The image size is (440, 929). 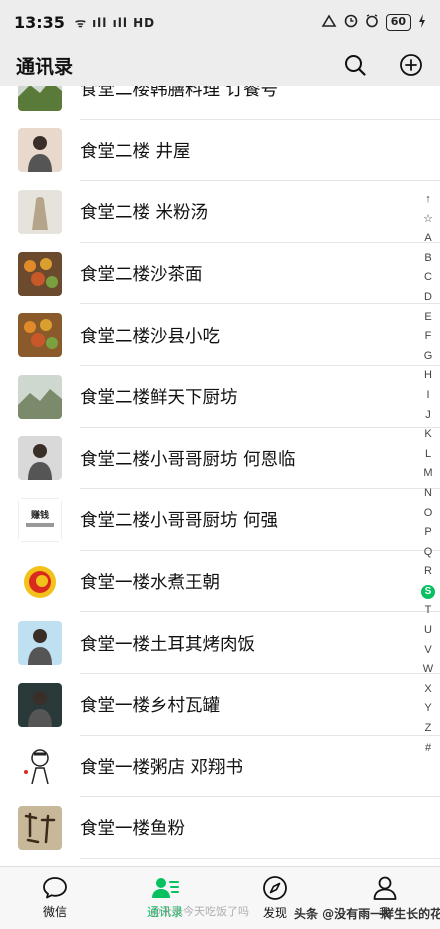 I want to click on index-letter: D, so click(x=428, y=298).